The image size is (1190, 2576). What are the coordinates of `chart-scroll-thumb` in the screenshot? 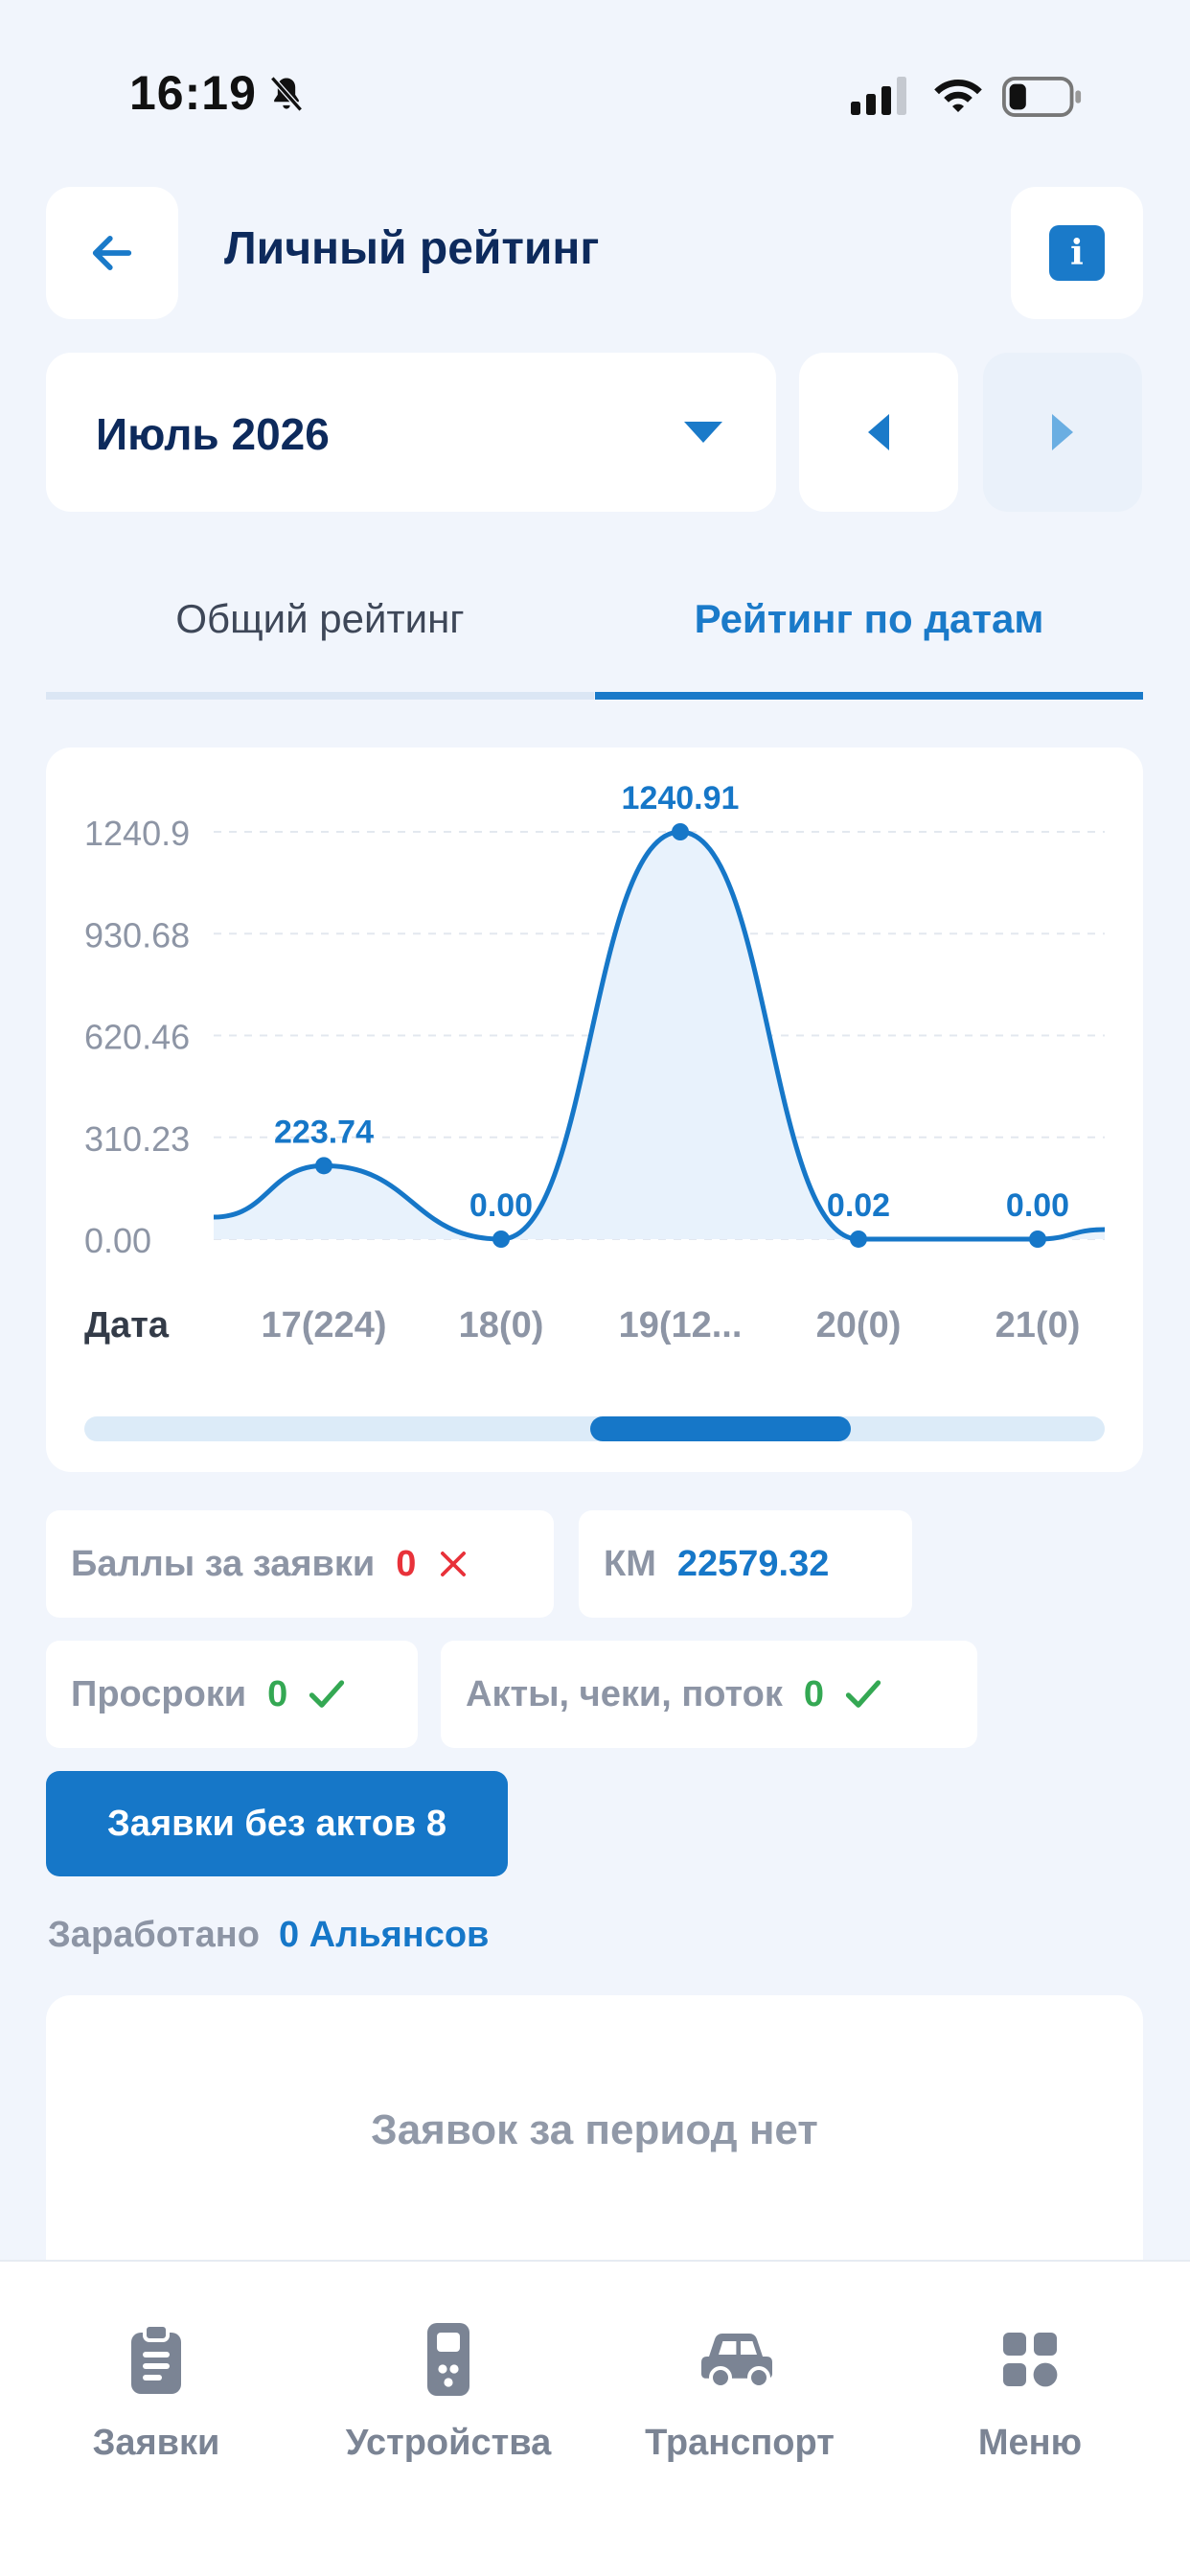 It's located at (720, 1428).